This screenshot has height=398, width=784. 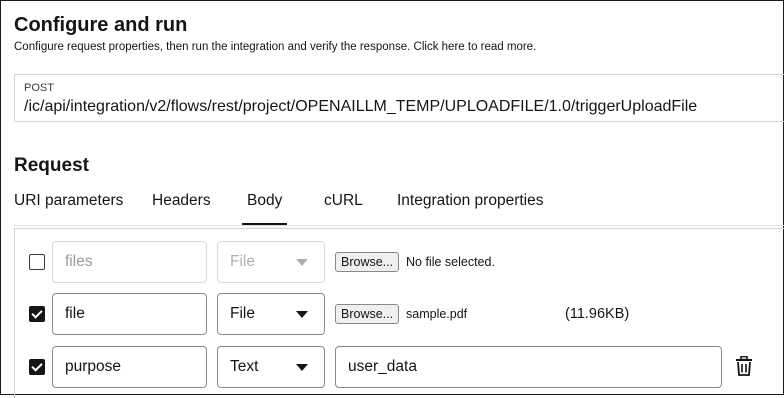 I want to click on tabs-divider, so click(x=399, y=225).